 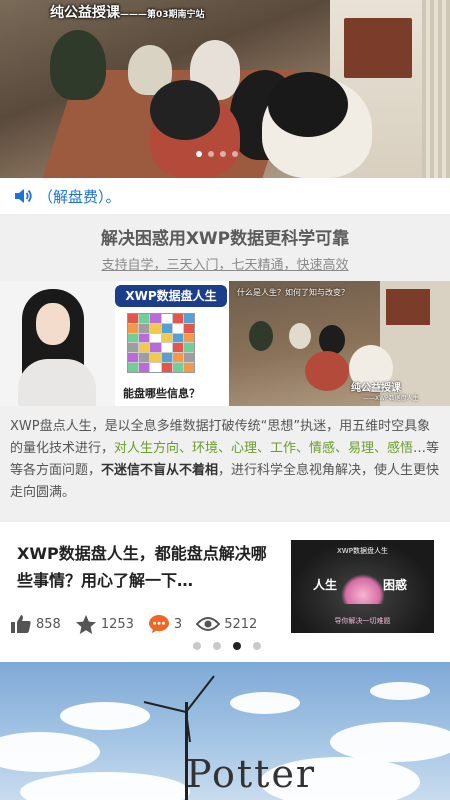 I want to click on view-stat: 5212, so click(x=226, y=624).